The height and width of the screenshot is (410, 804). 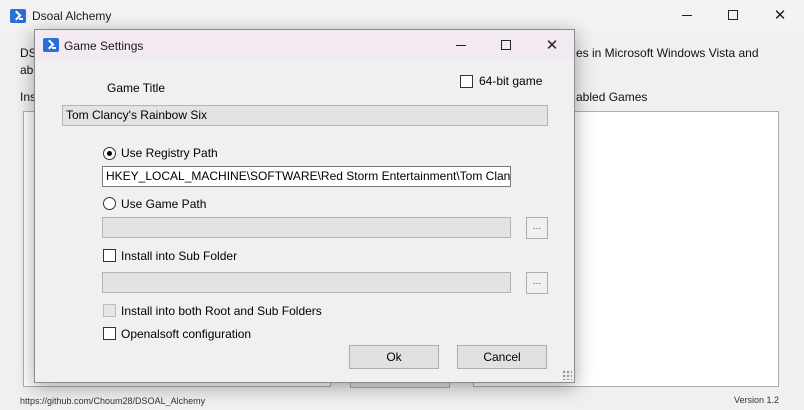 What do you see at coordinates (306, 227) in the screenshot?
I see `game-path-field` at bounding box center [306, 227].